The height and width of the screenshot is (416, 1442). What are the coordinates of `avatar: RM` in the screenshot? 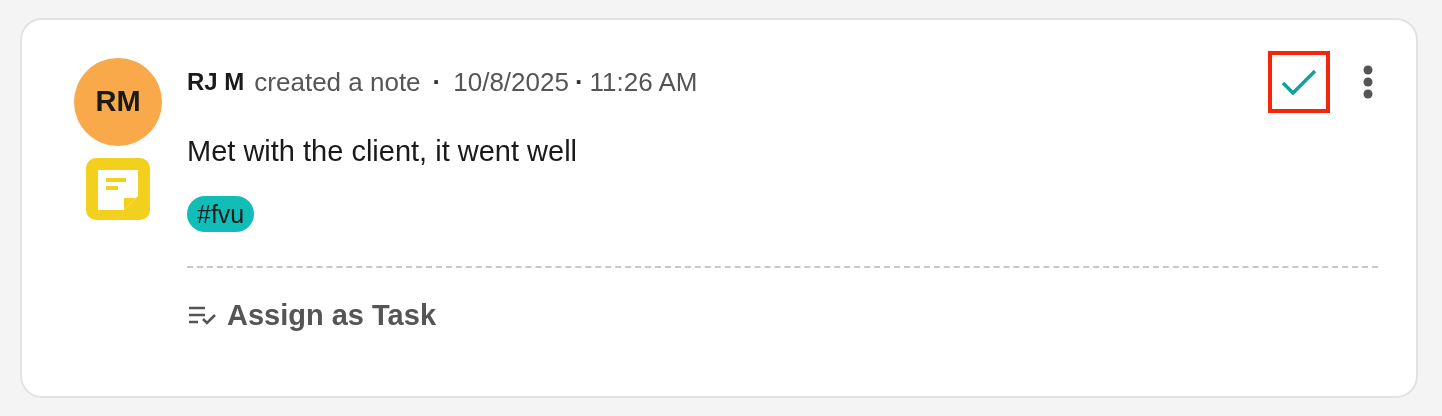 It's located at (118, 102).